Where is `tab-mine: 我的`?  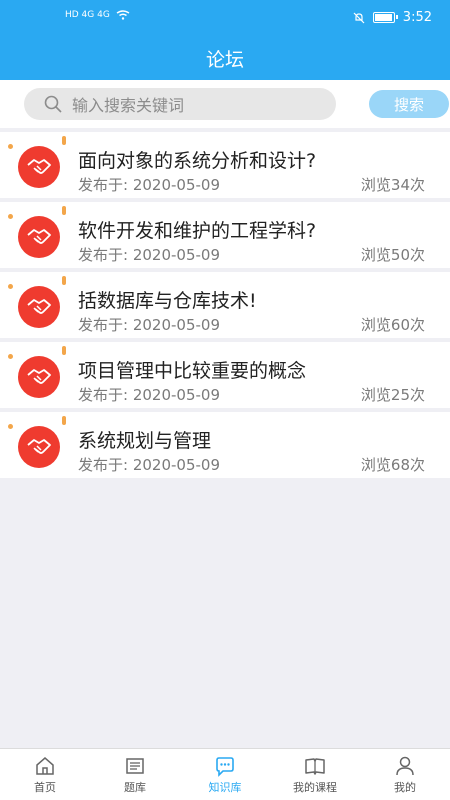 tab-mine: 我的 is located at coordinates (405, 774).